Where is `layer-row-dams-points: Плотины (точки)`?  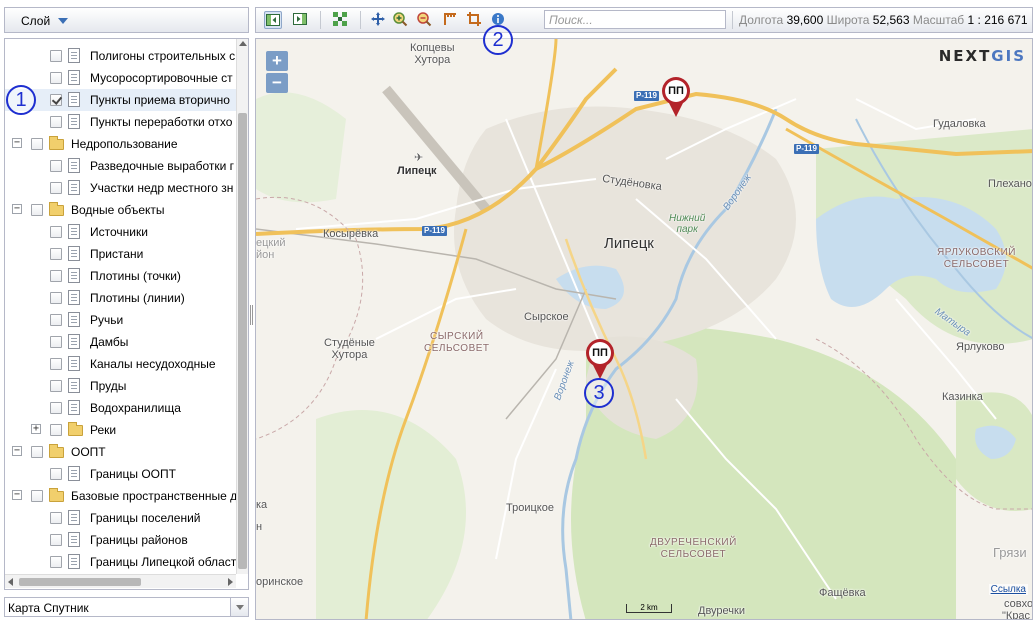 layer-row-dams-points: Плотины (точки) is located at coordinates (120, 276).